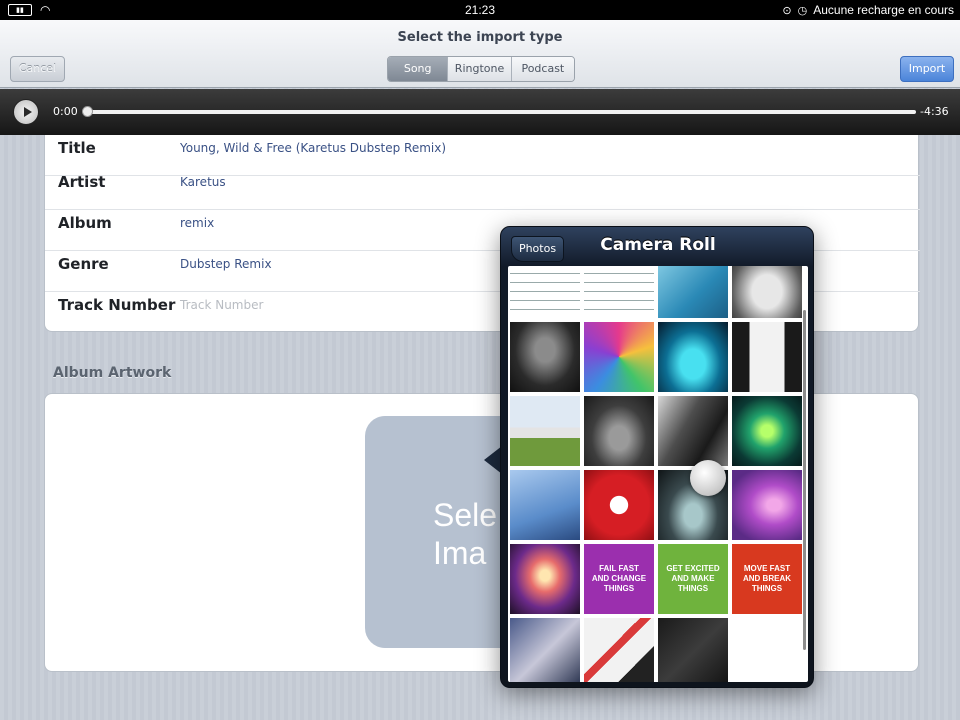  Describe the element at coordinates (418, 69) in the screenshot. I see `segment-song: Song` at that location.